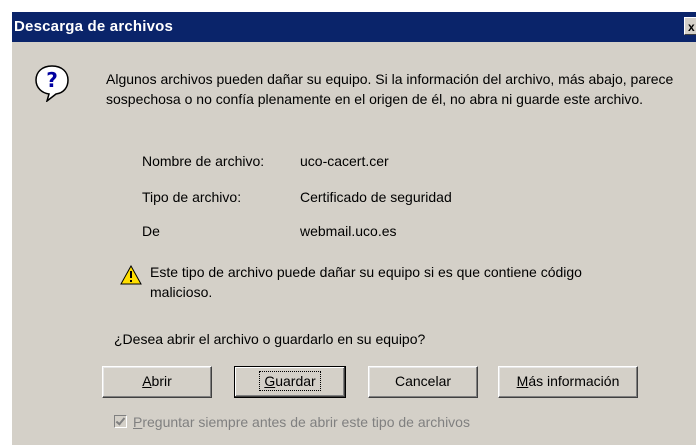 This screenshot has height=445, width=696. I want to click on close-button: x, so click(690, 26).